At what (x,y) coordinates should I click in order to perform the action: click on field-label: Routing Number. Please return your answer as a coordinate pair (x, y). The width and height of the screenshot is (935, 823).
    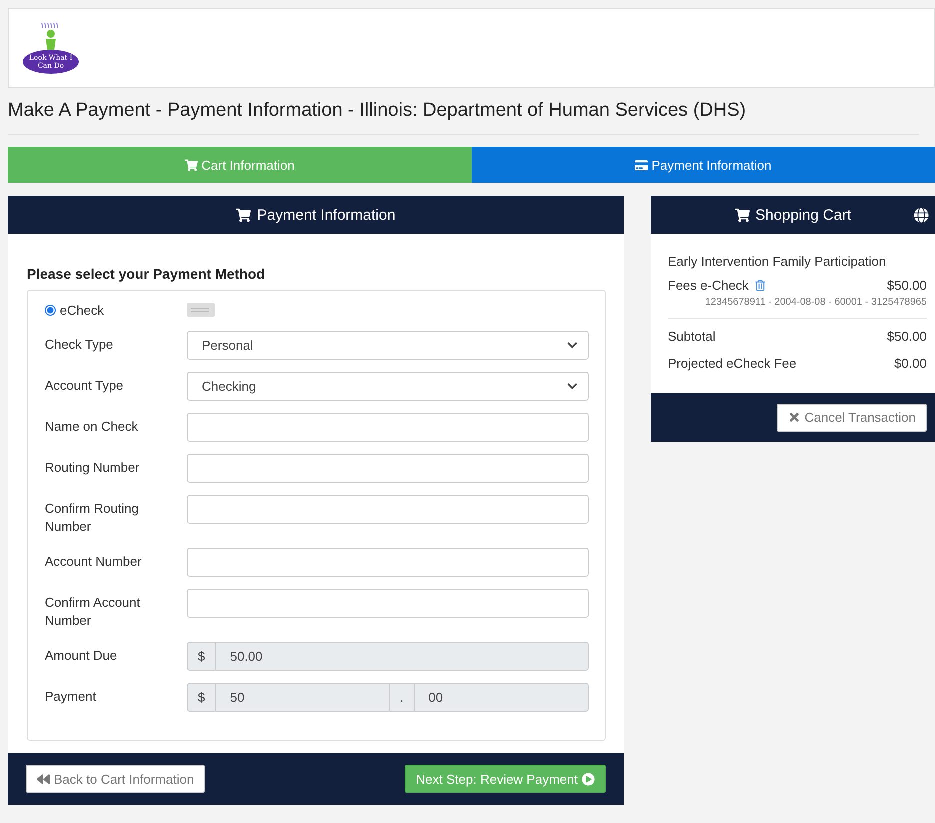
    Looking at the image, I should click on (93, 468).